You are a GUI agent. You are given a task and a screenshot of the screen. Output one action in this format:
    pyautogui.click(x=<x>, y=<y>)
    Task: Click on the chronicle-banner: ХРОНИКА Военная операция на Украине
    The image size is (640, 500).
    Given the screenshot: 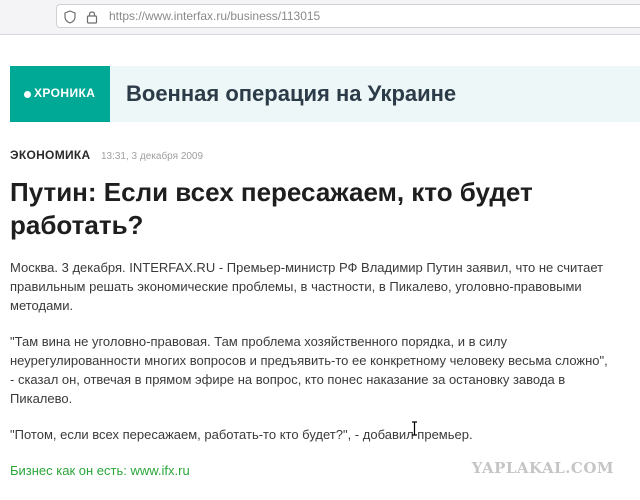 What is the action you would take?
    pyautogui.click(x=325, y=94)
    